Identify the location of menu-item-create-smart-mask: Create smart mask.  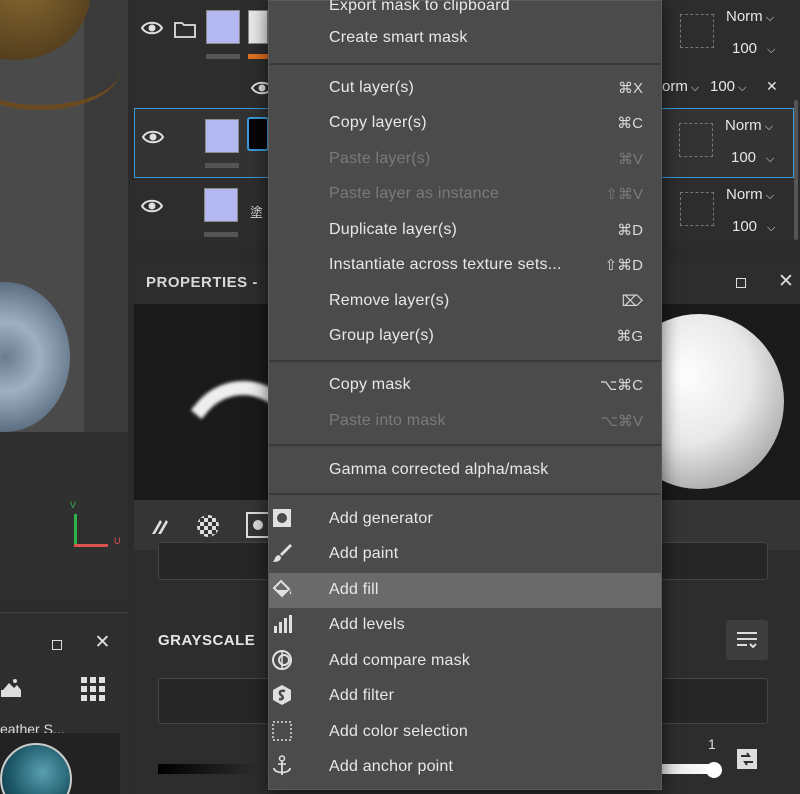
(465, 38).